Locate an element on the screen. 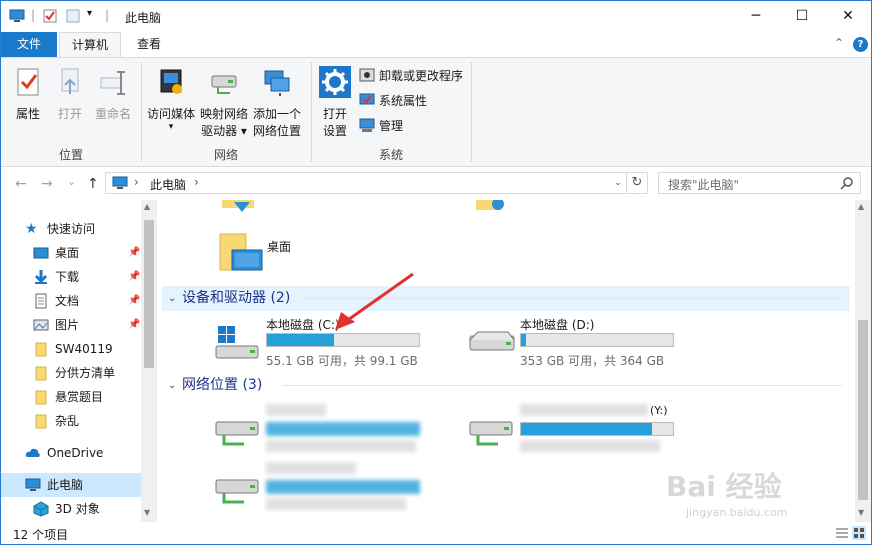 The image size is (872, 545). manage-button: 管理 is located at coordinates (381, 126).